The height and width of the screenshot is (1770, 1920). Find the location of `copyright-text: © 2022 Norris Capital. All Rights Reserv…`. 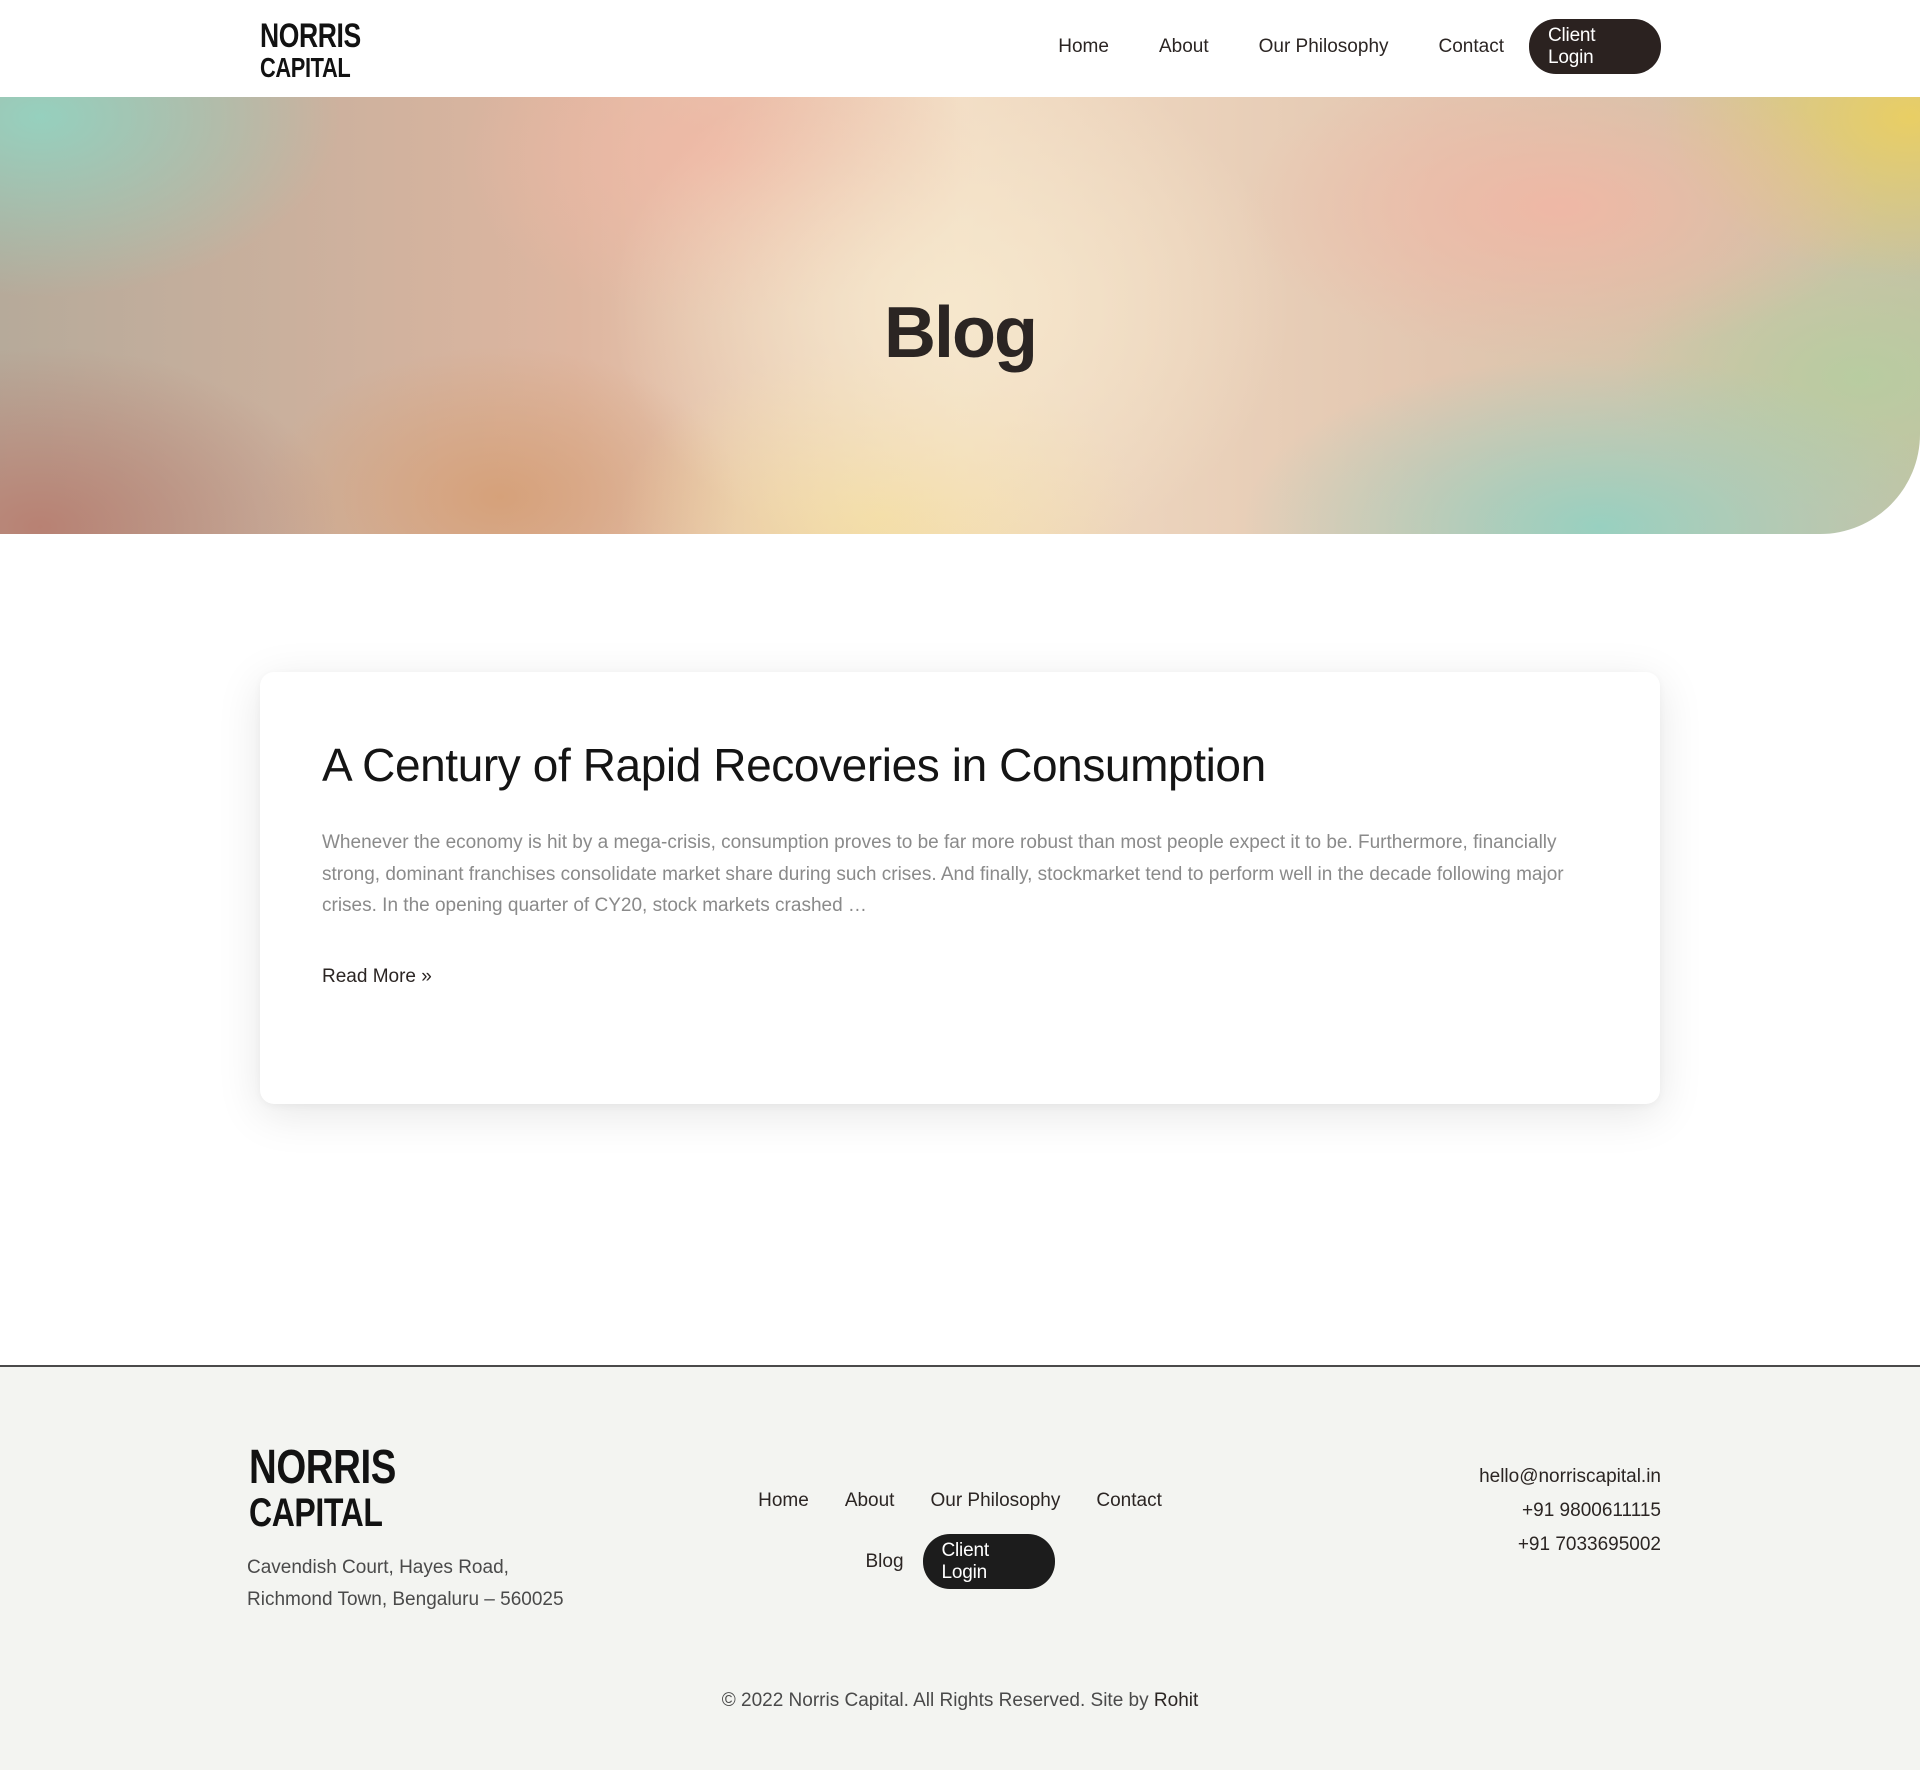

copyright-text: © 2022 Norris Capital. All Rights Reserv… is located at coordinates (935, 1700).